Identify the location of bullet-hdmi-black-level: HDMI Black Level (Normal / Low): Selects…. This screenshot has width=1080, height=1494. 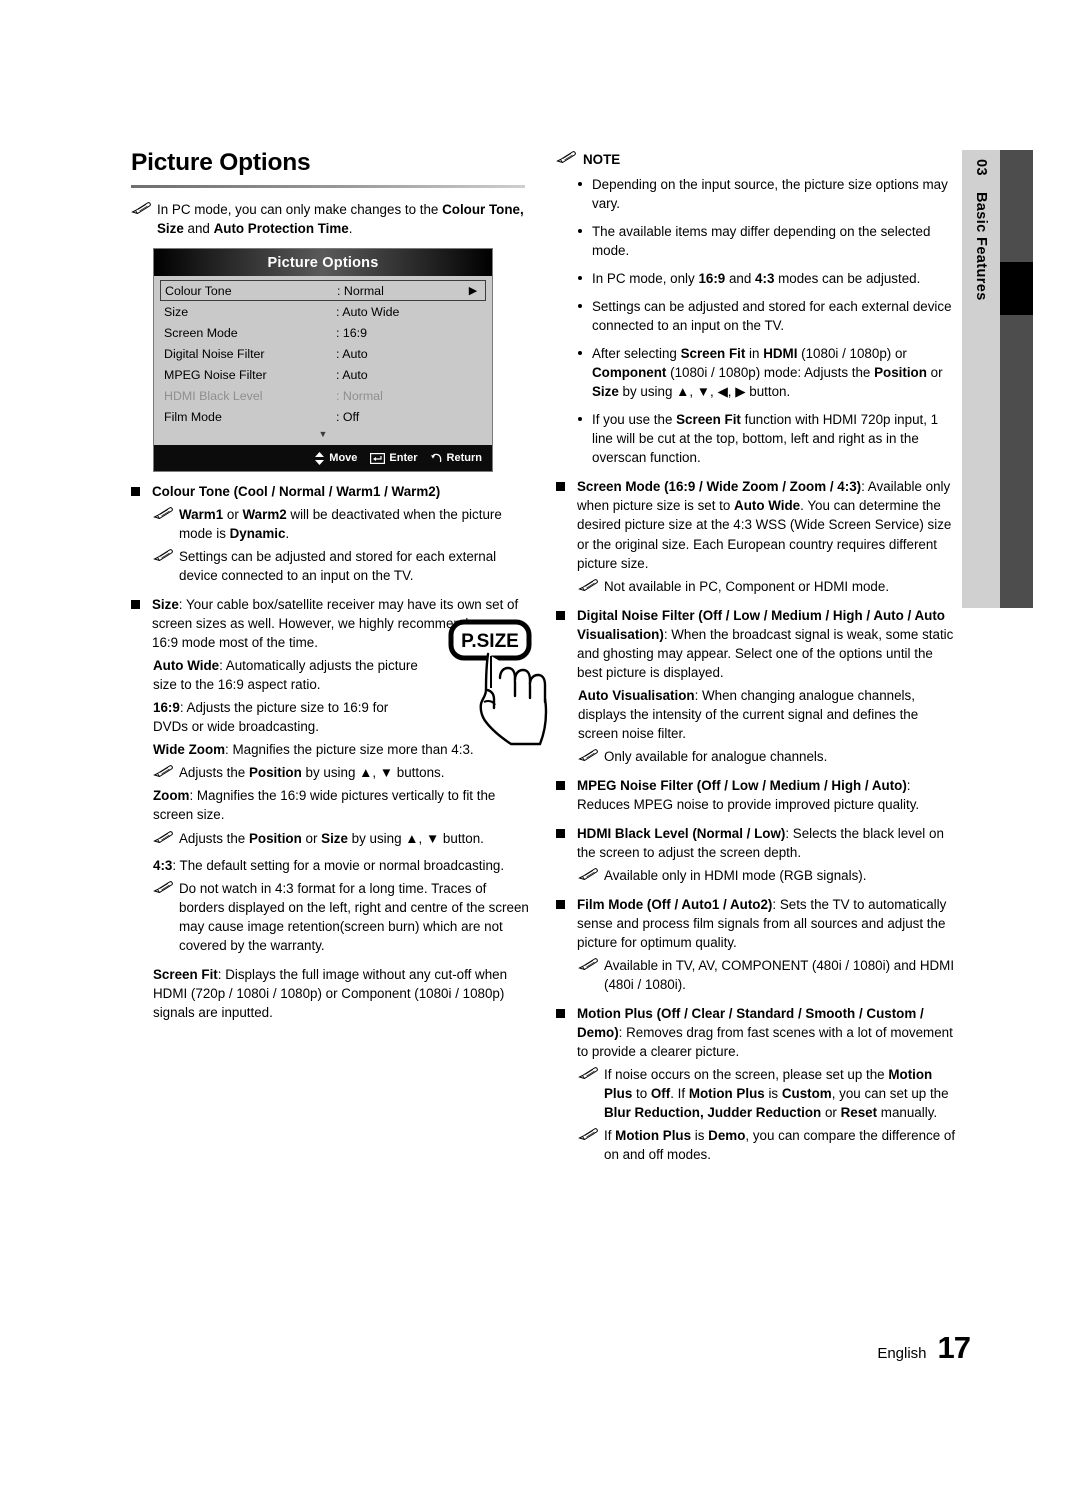
(756, 843).